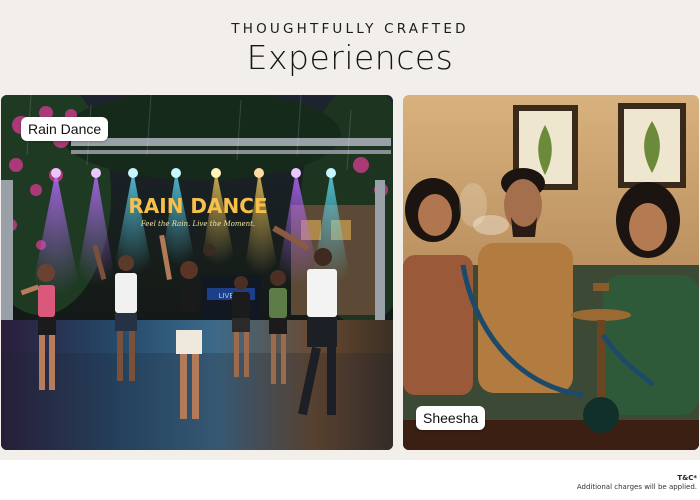  What do you see at coordinates (350, 29) in the screenshot?
I see `section-kicker: THOUGHTFULLY CRAFTED` at bounding box center [350, 29].